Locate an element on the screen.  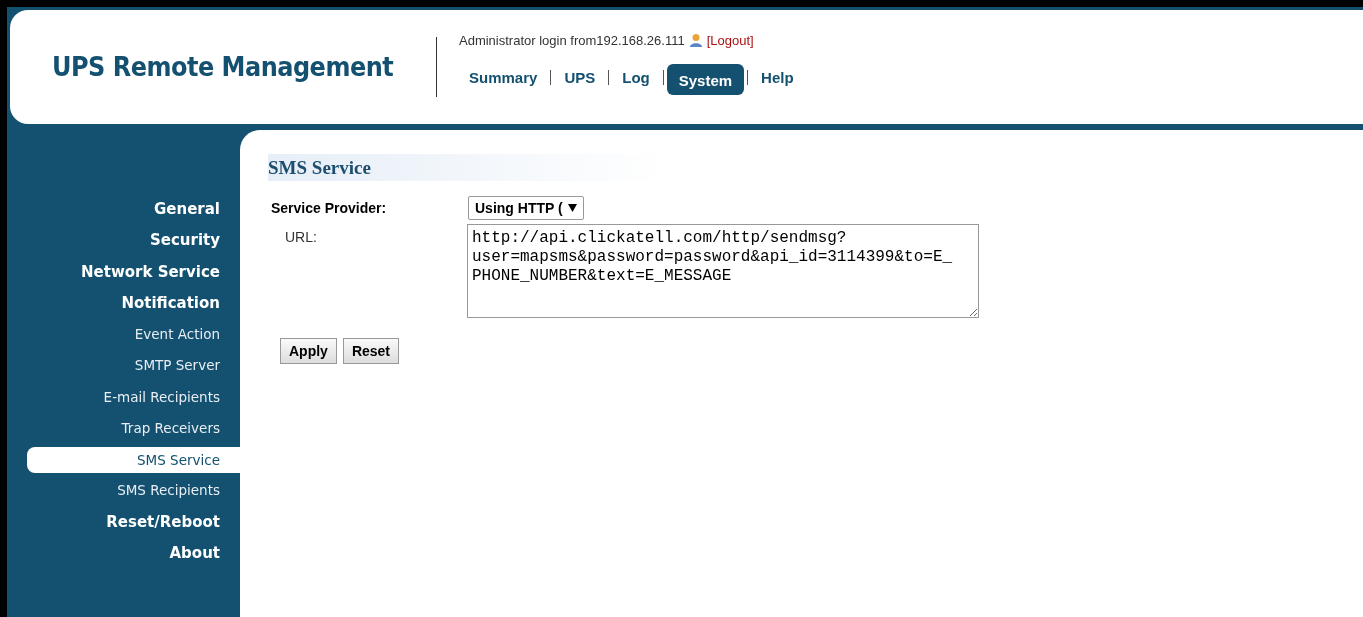
sidebar-item: Event Action is located at coordinates (133, 335).